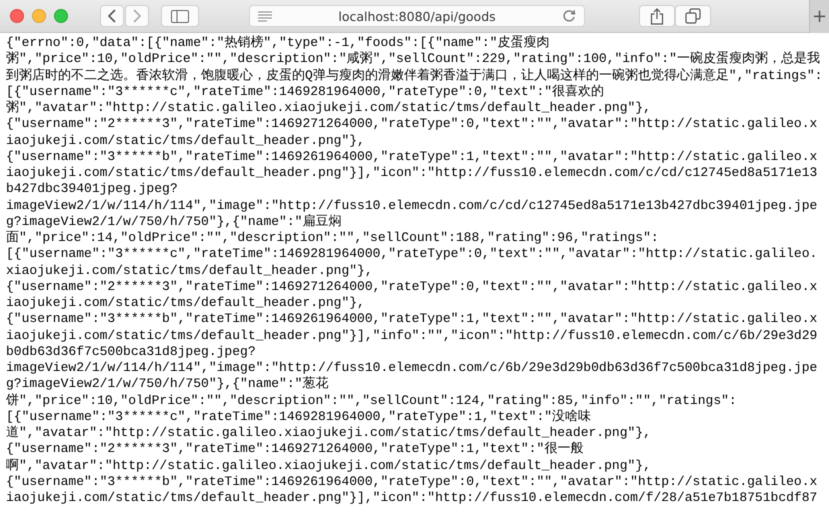 This screenshot has width=829, height=517. What do you see at coordinates (17, 16) in the screenshot?
I see `close-button` at bounding box center [17, 16].